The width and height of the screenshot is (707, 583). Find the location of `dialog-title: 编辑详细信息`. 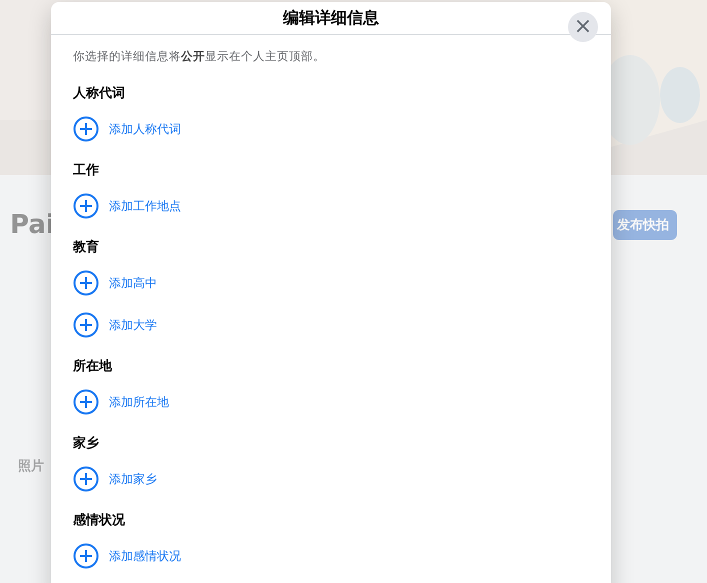

dialog-title: 编辑详细信息 is located at coordinates (331, 18).